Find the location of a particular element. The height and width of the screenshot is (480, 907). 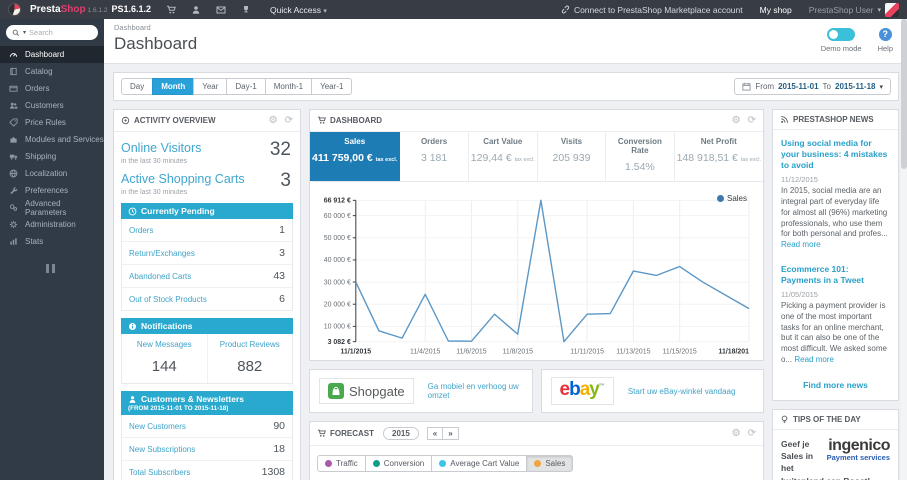

online-visitors-subtitle: in the last 30 minutes is located at coordinates (154, 161).